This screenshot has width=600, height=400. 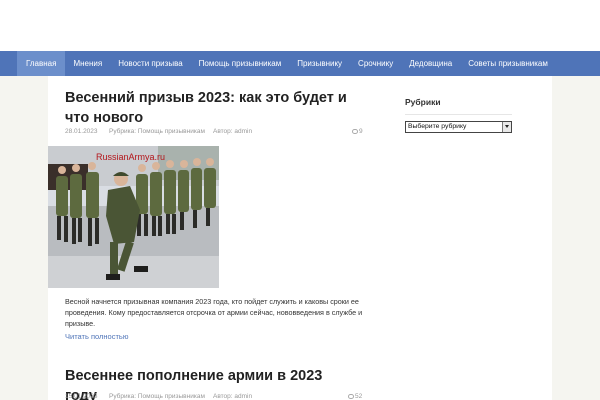 What do you see at coordinates (359, 396) in the screenshot?
I see `comment-count-value: 52` at bounding box center [359, 396].